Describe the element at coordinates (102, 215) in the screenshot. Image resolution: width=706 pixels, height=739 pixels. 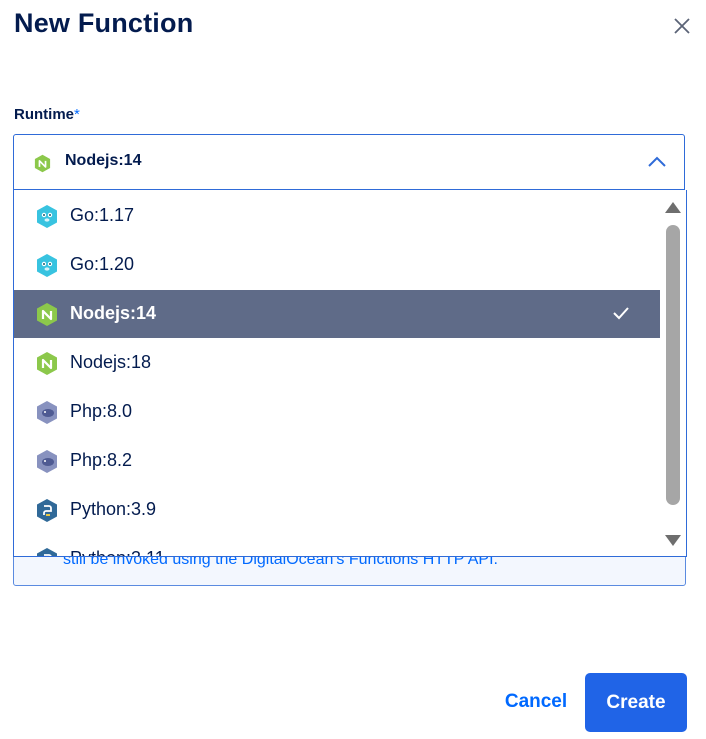
I see `runtime-option-label: Go:1.17` at that location.